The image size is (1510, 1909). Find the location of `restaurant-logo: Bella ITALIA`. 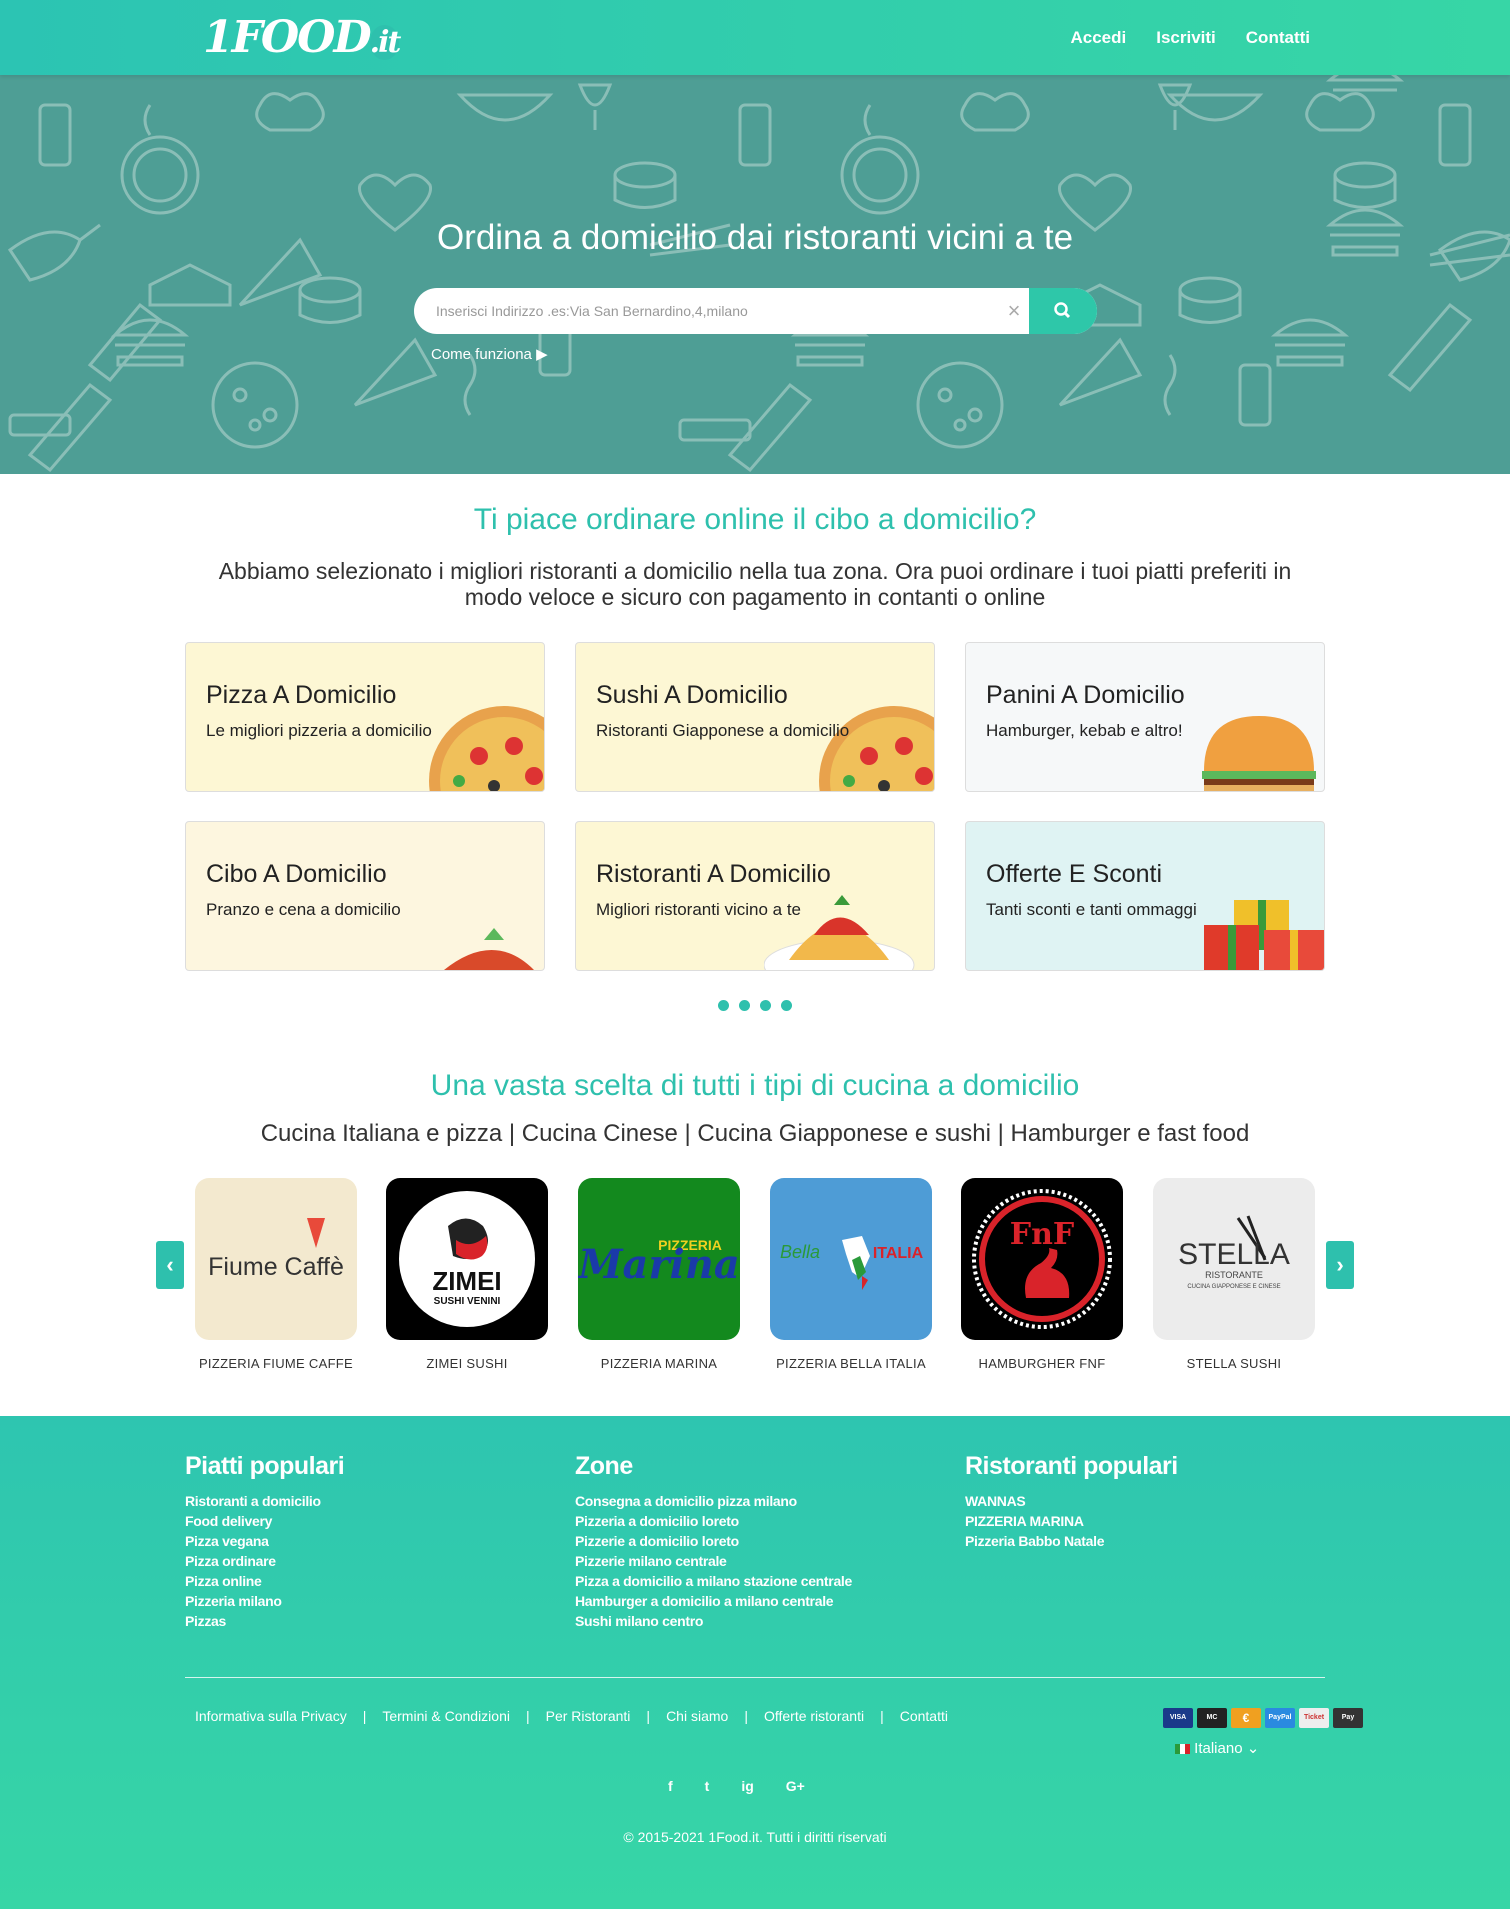

restaurant-logo: Bella ITALIA is located at coordinates (851, 1259).